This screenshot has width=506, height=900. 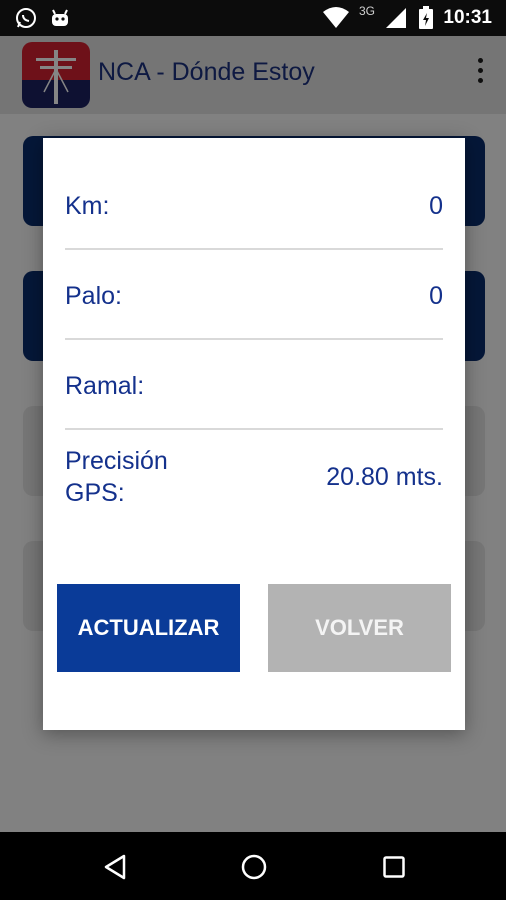 I want to click on gps-precision-label-line1: Precisión, so click(x=116, y=461).